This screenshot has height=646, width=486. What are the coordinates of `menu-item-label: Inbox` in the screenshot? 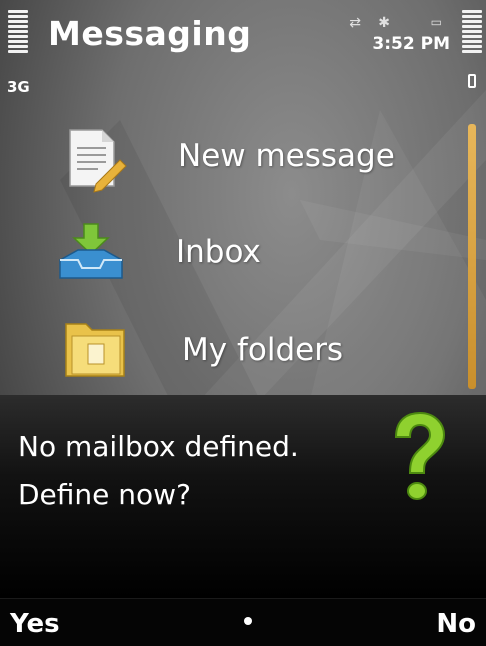 It's located at (218, 252).